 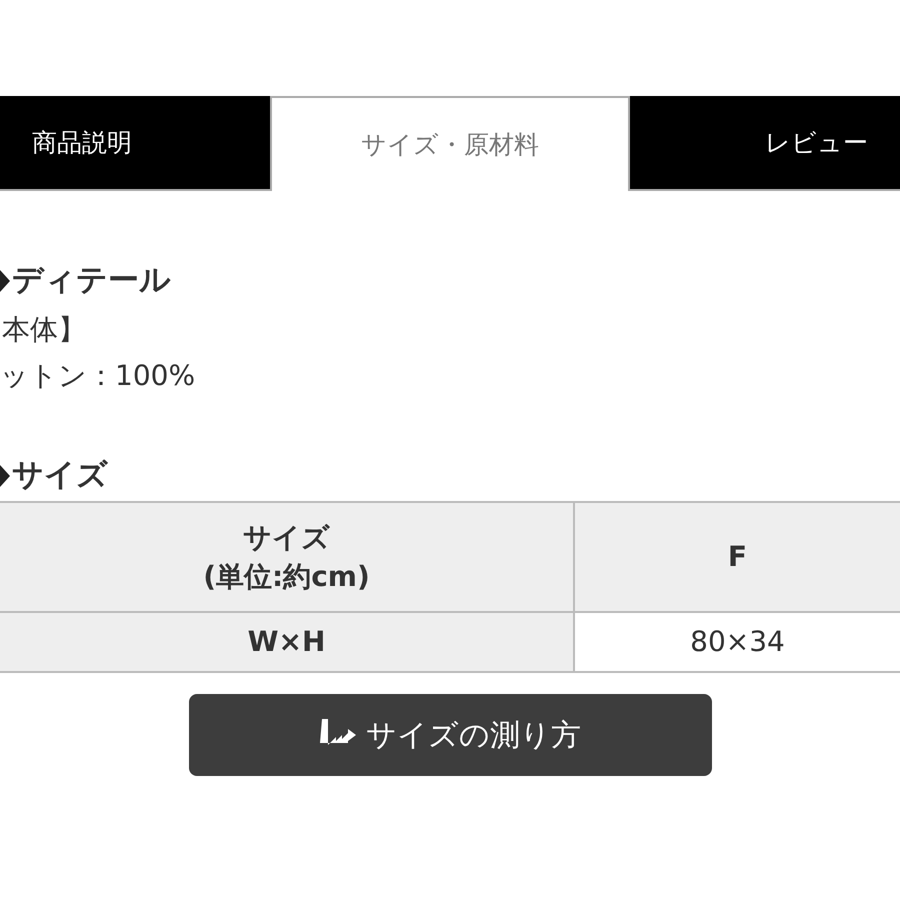 What do you see at coordinates (450, 143) in the screenshot?
I see `tab: サイズ・原材料` at bounding box center [450, 143].